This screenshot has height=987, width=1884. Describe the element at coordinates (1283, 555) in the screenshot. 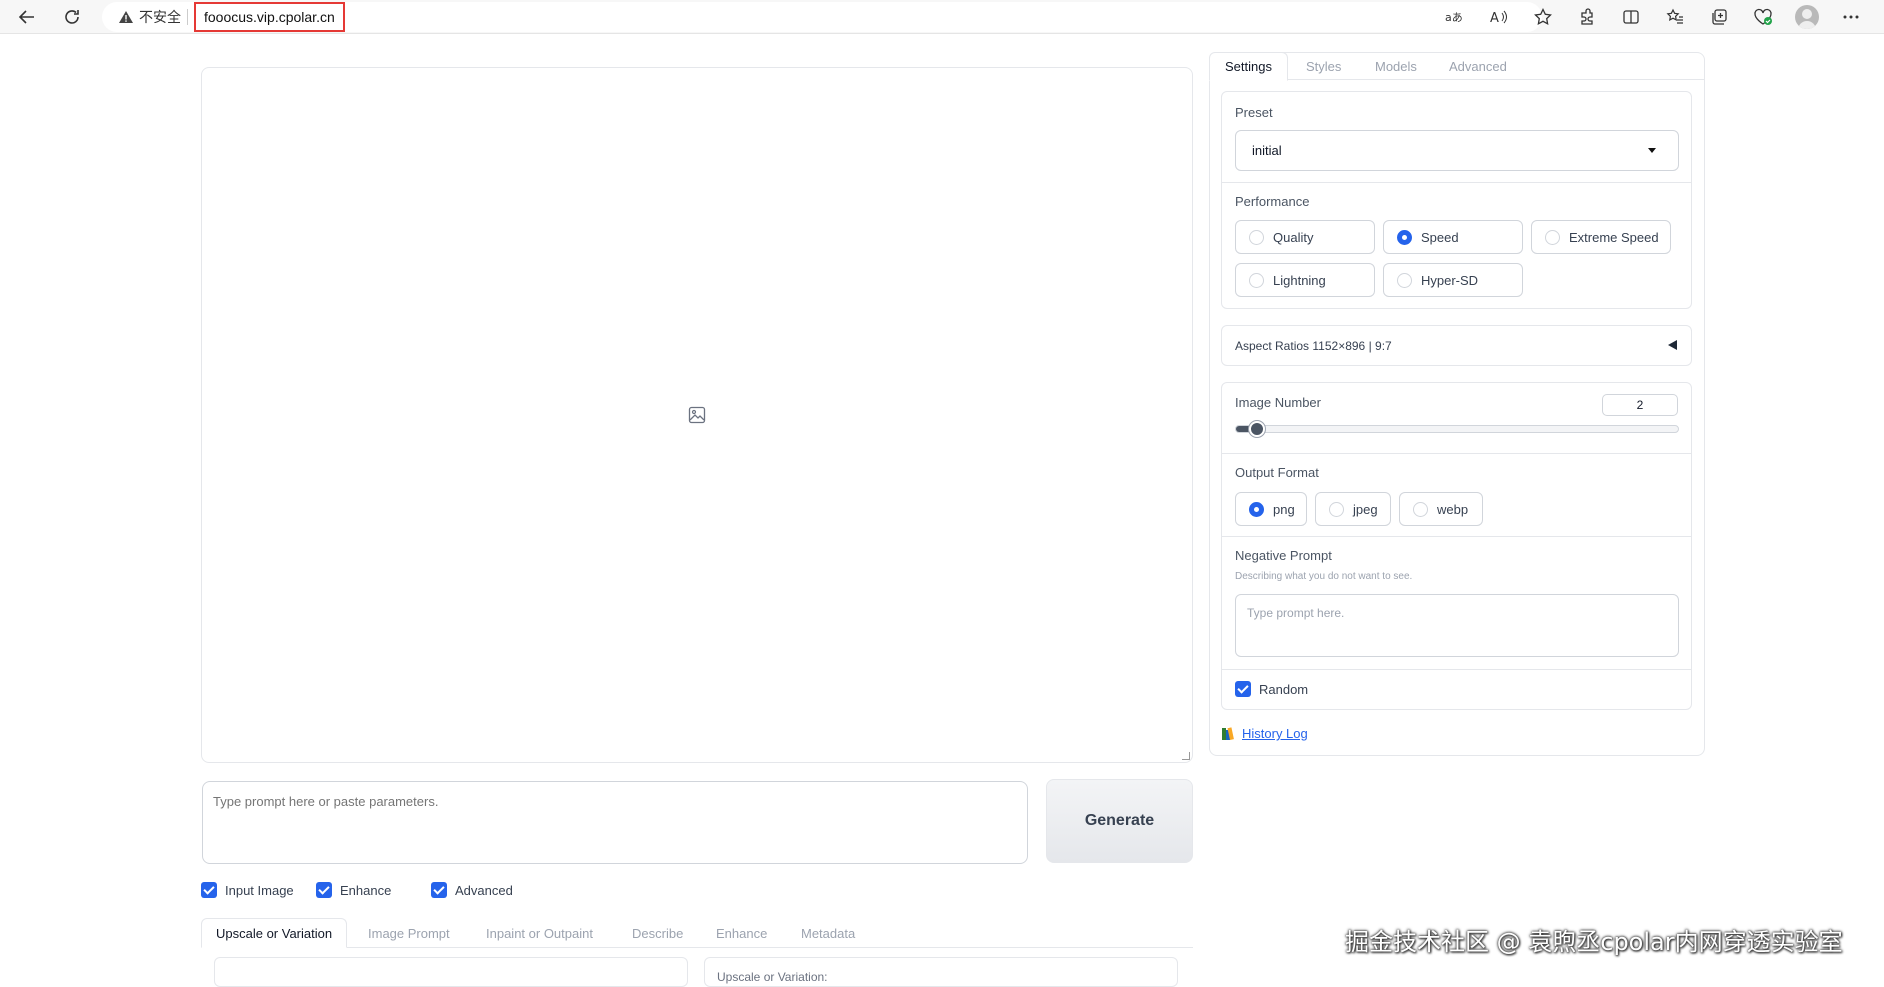

I see `negative-prompt-label: Negative Prompt` at that location.